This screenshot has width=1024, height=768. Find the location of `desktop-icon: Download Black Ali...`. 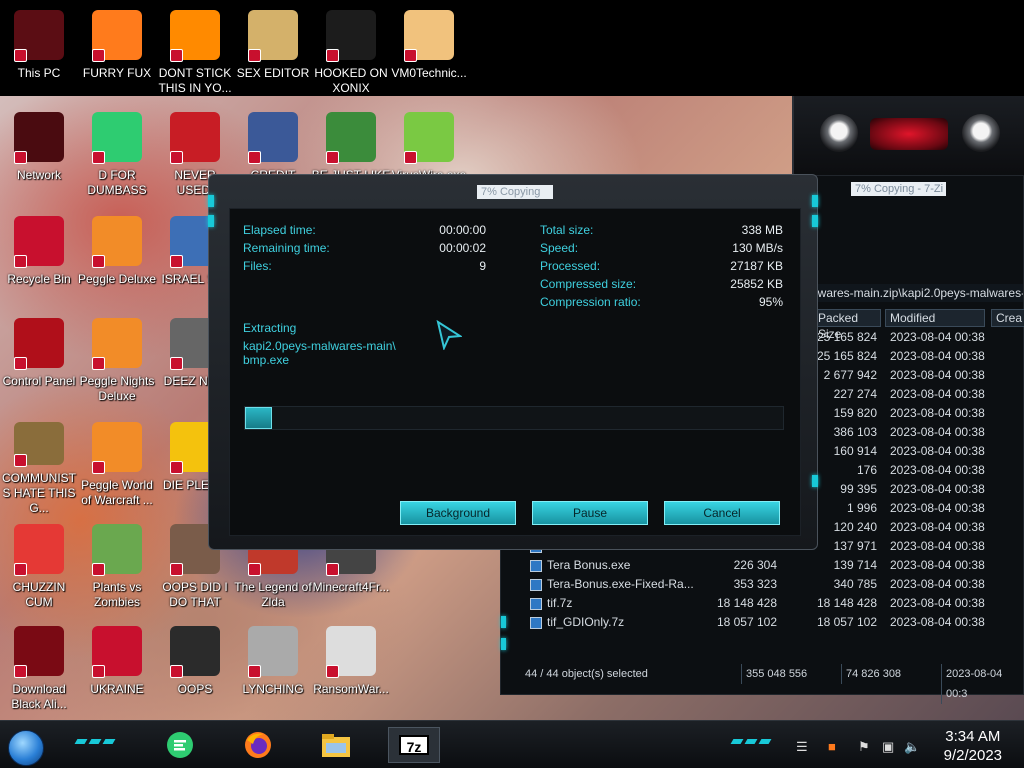

desktop-icon: Download Black Ali... is located at coordinates (39, 670).